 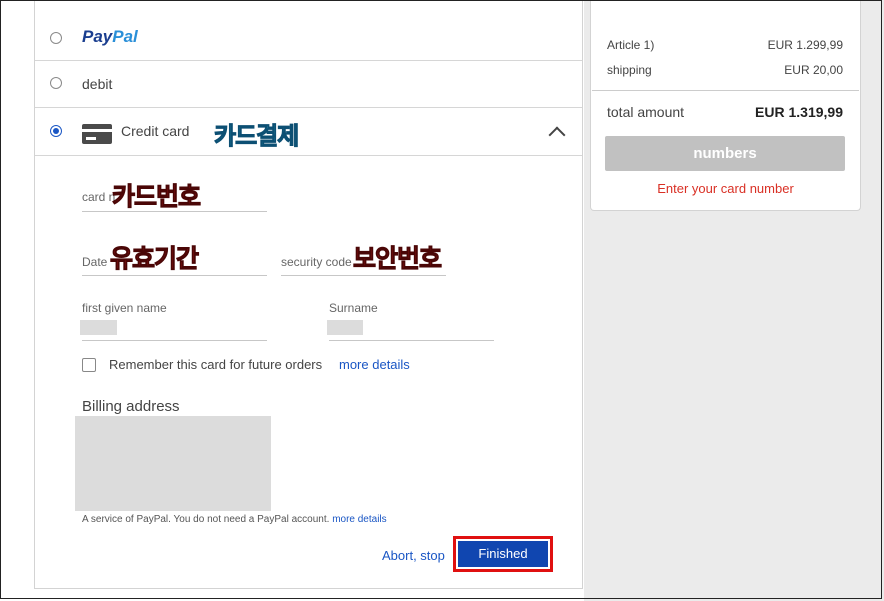 I want to click on paypal-logo: PayPal, so click(x=110, y=36).